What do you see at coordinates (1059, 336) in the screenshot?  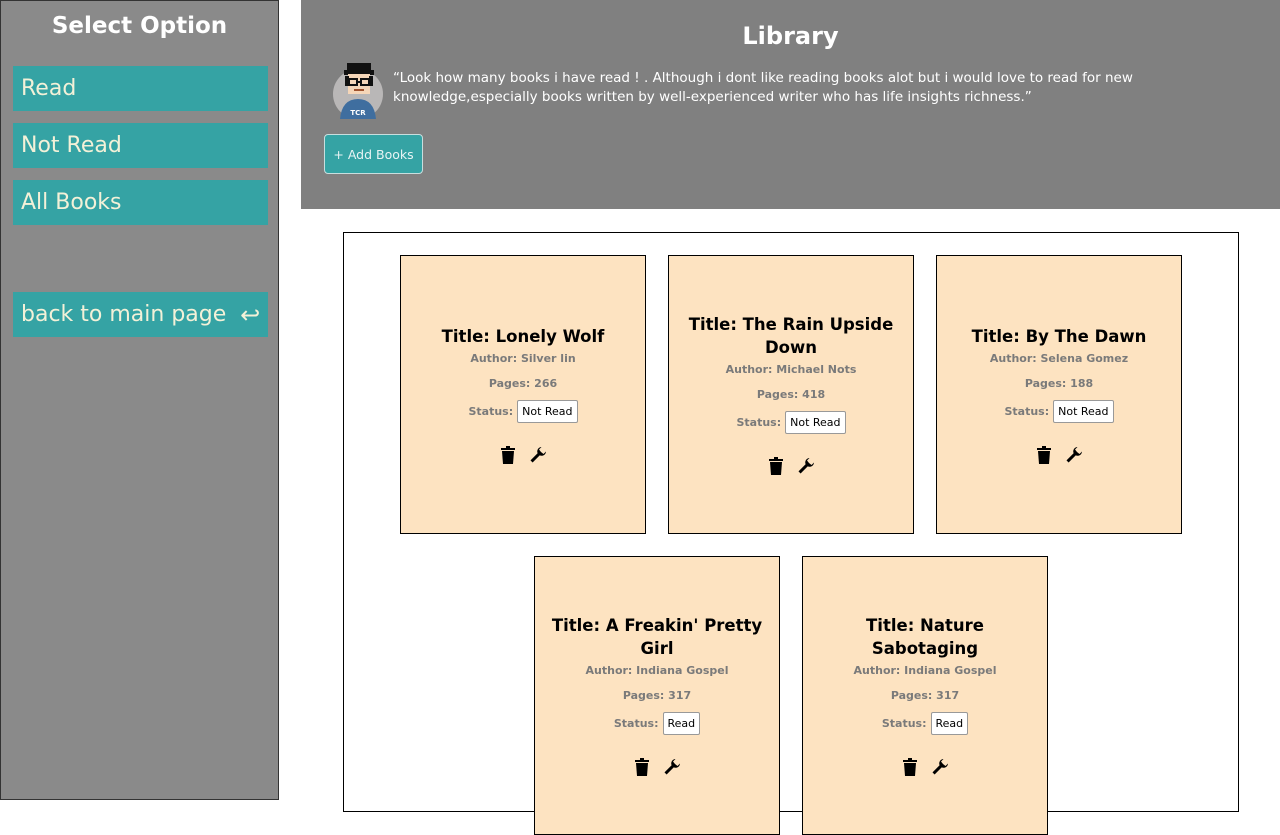 I see `book-title: Title: By The Dawn` at bounding box center [1059, 336].